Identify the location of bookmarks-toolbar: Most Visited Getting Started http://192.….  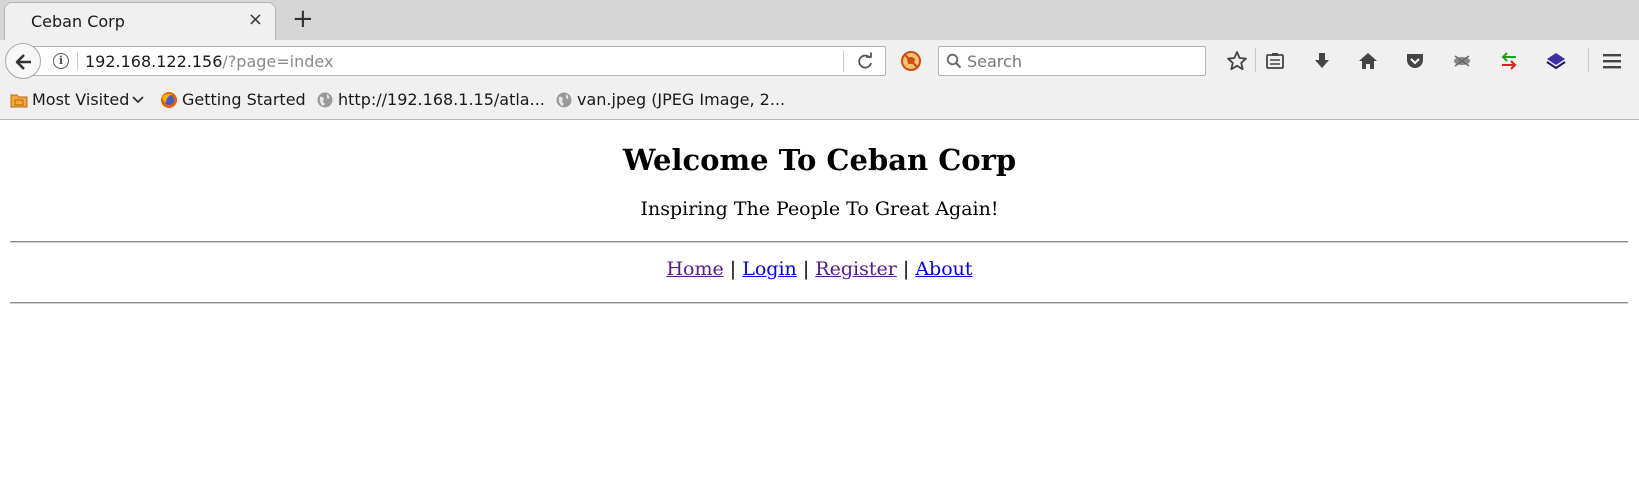
(819, 100).